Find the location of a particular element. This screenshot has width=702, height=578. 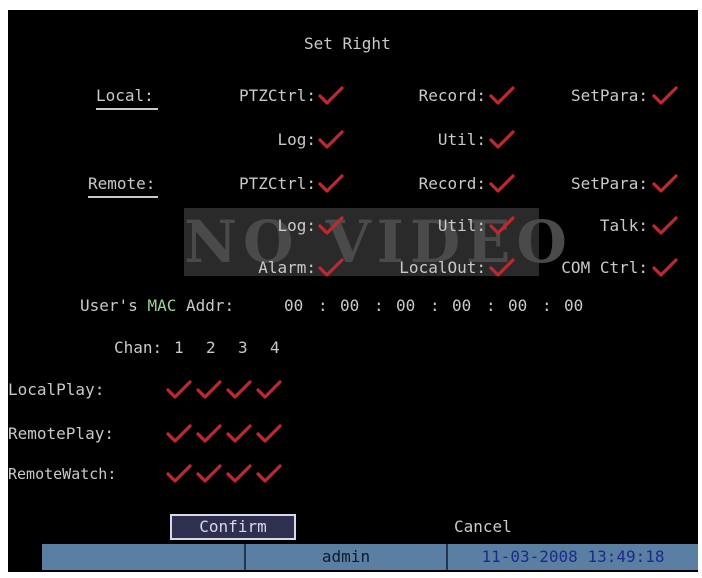

localplay-label: LocalPlay: is located at coordinates (56, 389).